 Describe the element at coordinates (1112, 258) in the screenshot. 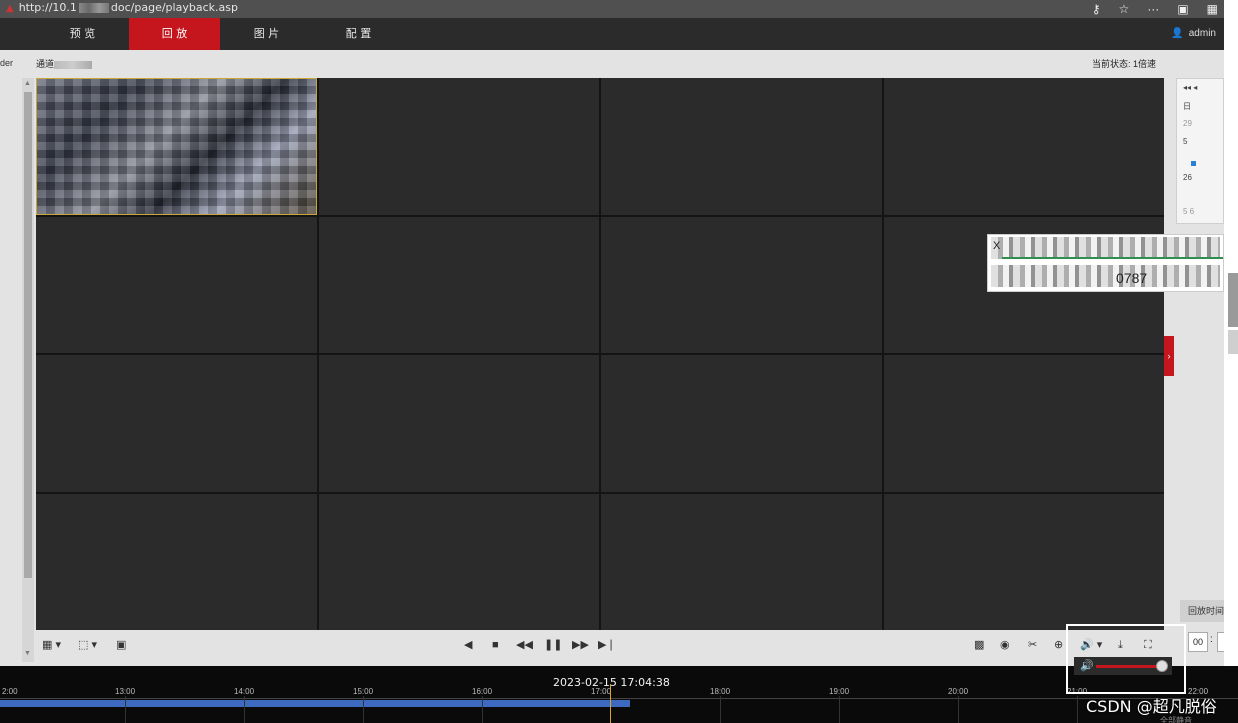

I see `popup-separator` at that location.